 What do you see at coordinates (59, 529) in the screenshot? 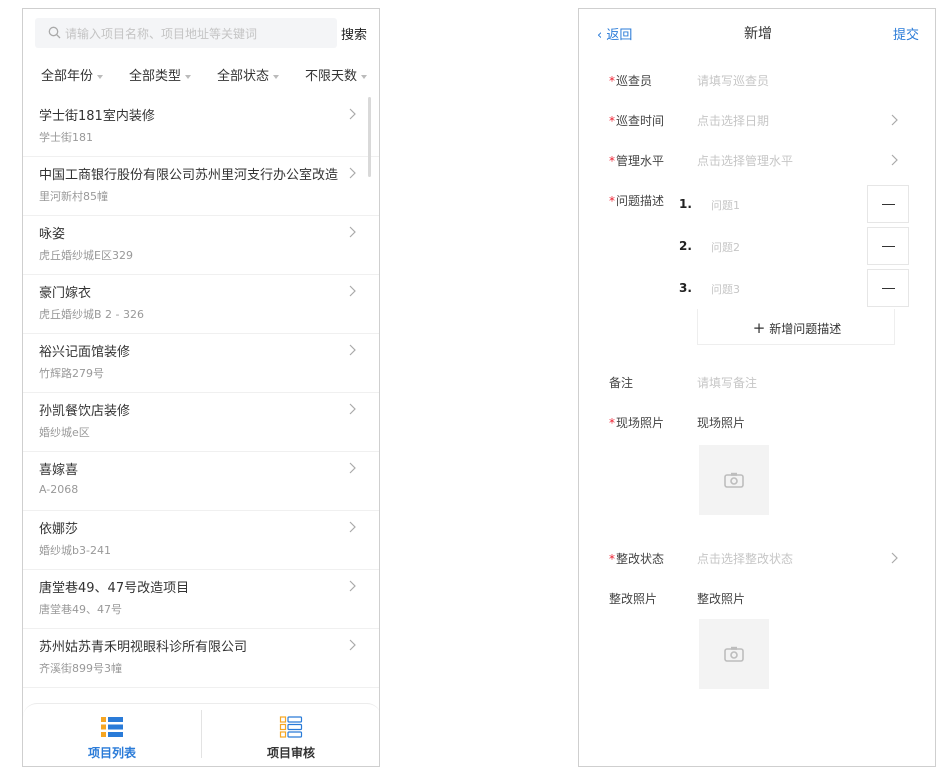
I see `project-title: 依娜莎` at bounding box center [59, 529].